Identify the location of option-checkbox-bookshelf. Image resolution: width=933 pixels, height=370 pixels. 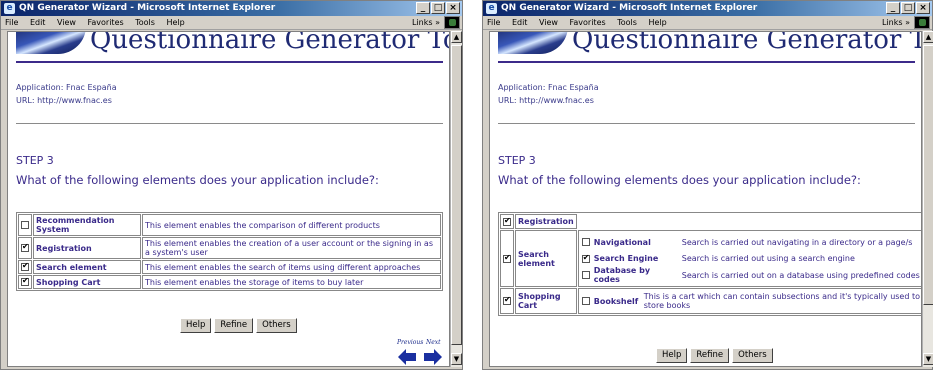
(585, 301).